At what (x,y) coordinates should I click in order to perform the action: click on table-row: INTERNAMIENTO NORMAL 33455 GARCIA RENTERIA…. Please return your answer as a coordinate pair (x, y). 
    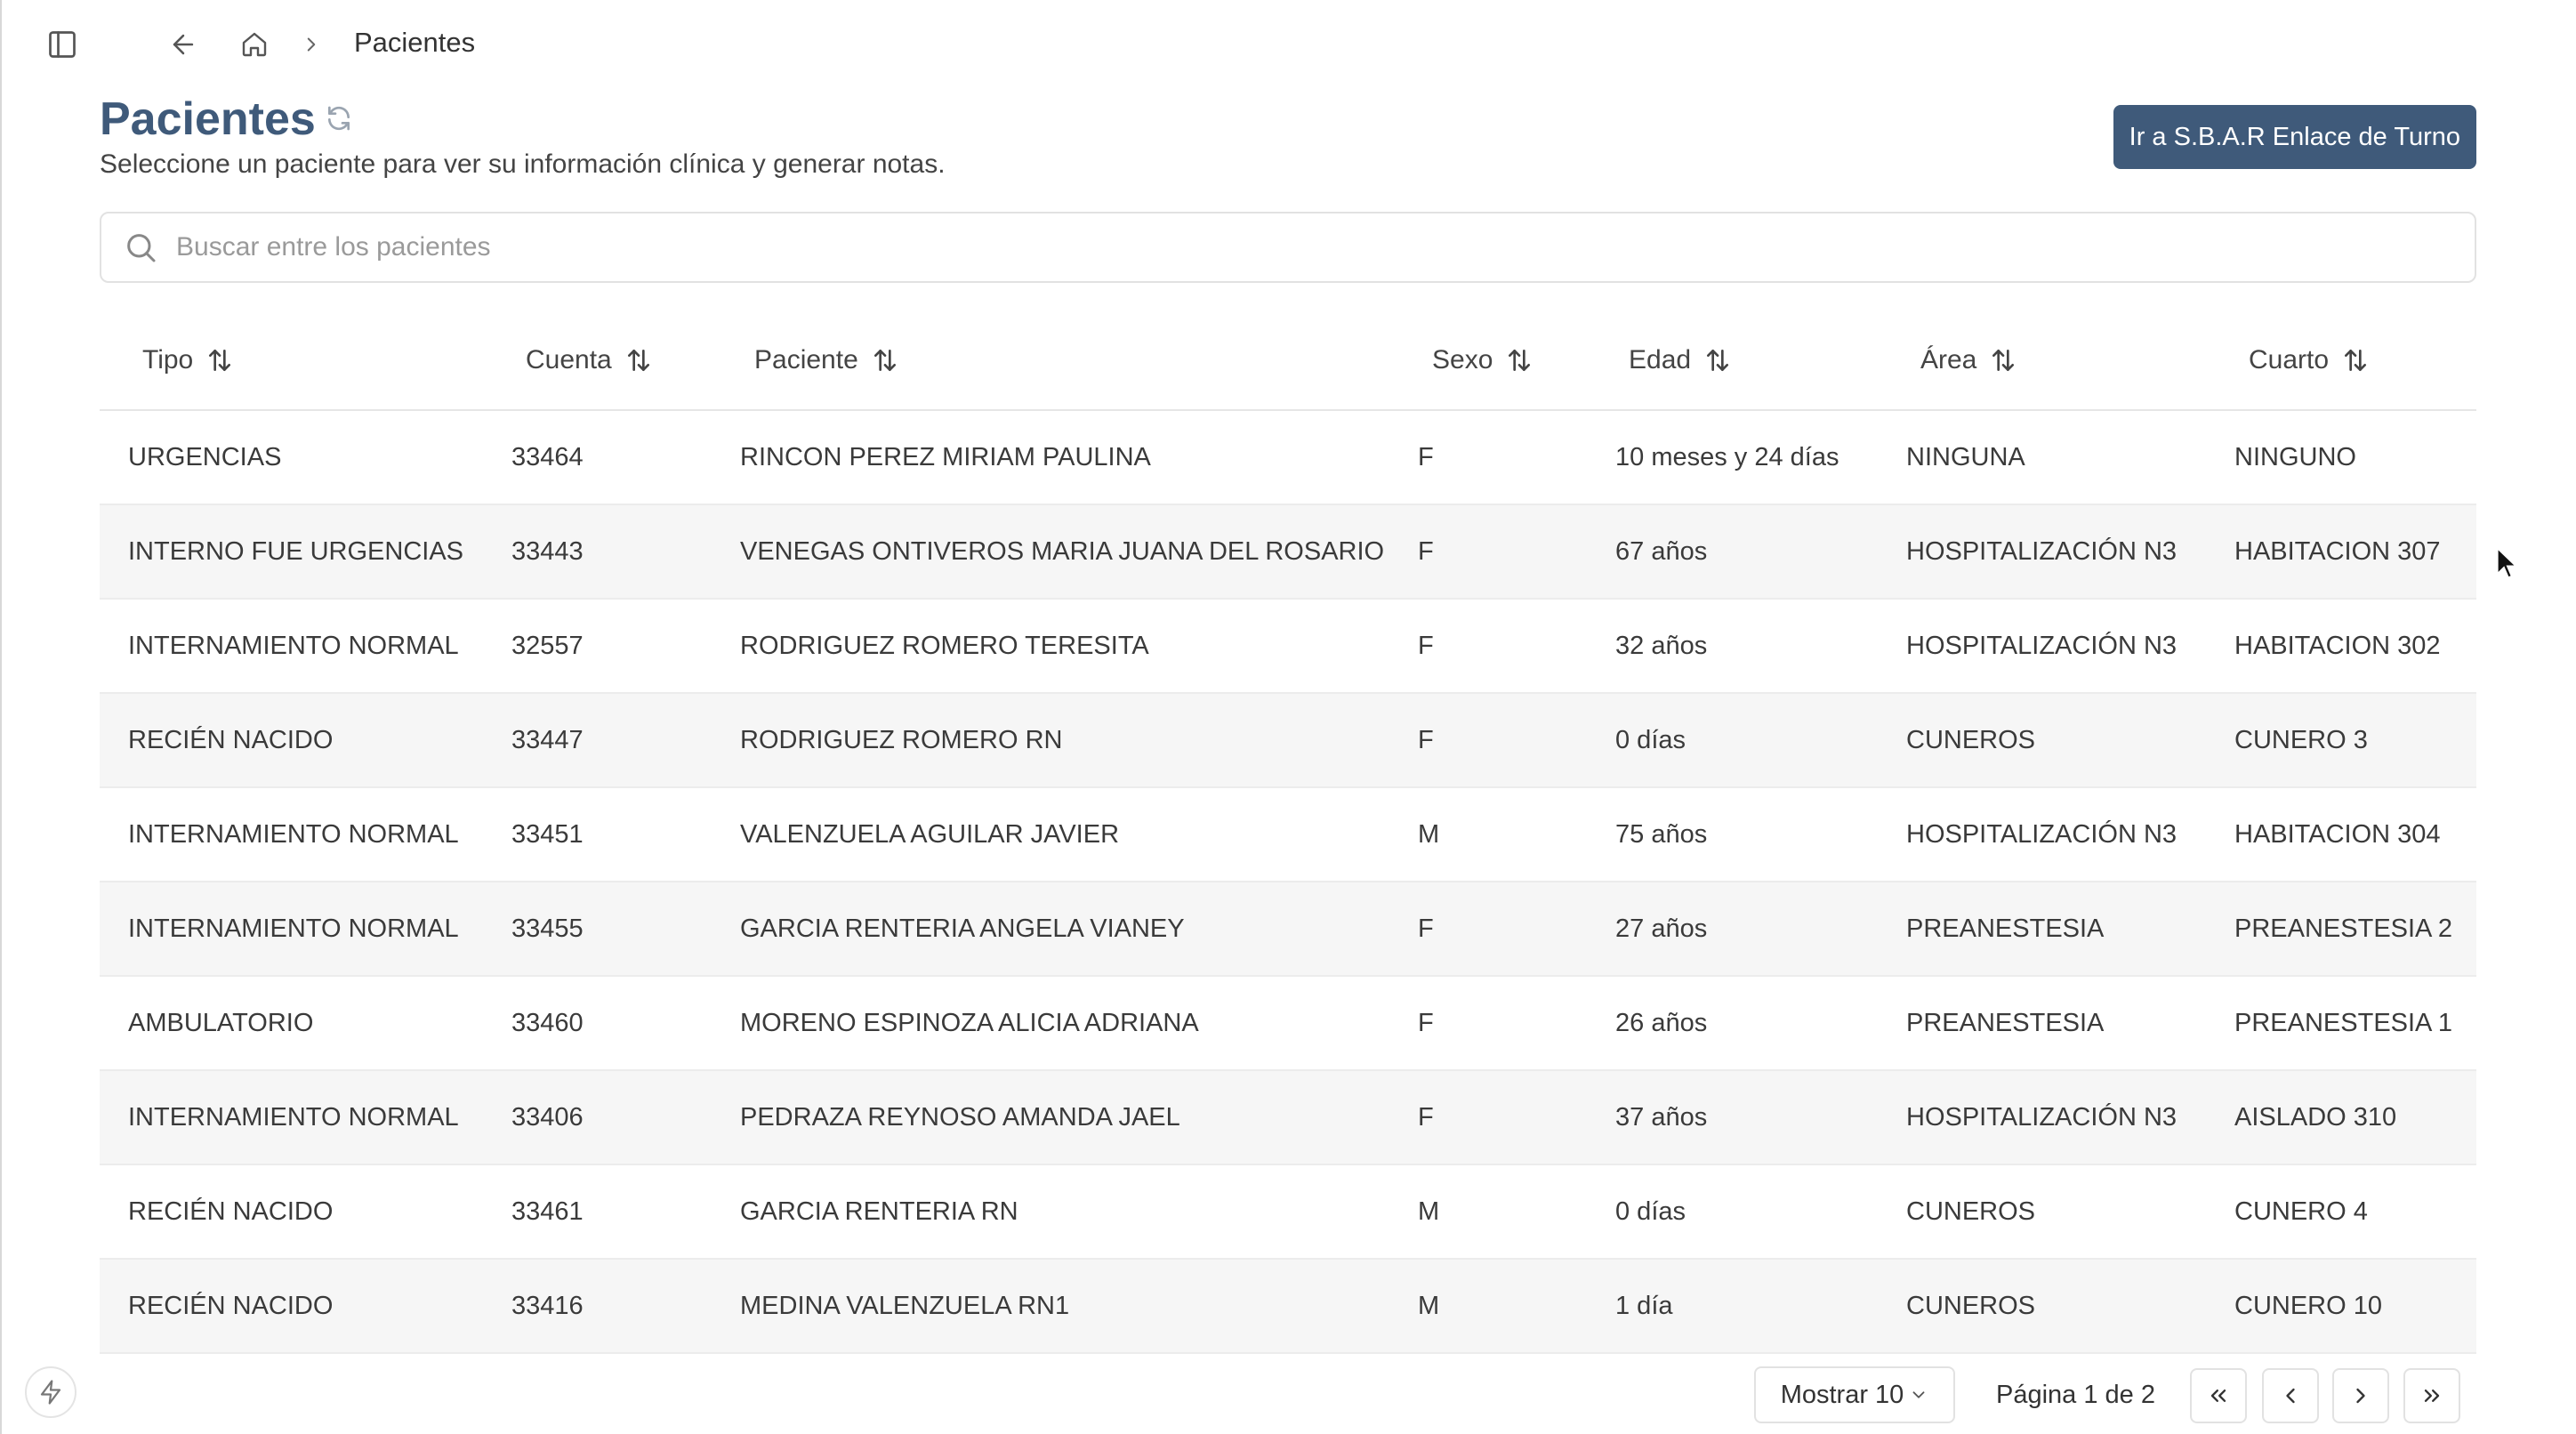
    Looking at the image, I should click on (1288, 929).